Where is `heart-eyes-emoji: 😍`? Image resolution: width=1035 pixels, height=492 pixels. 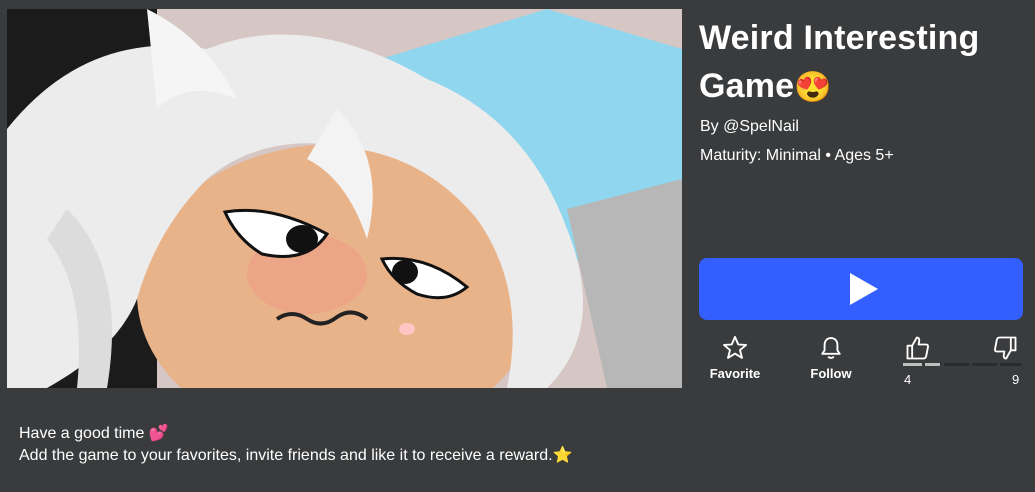
heart-eyes-emoji: 😍 is located at coordinates (813, 87).